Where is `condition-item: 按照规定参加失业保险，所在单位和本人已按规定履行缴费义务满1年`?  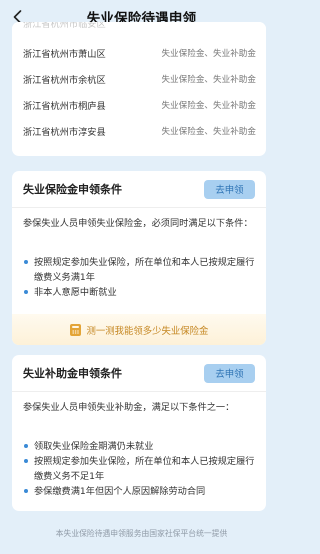 condition-item: 按照规定参加失业保险，所在单位和本人已按规定履行缴费义务满1年 is located at coordinates (141, 270).